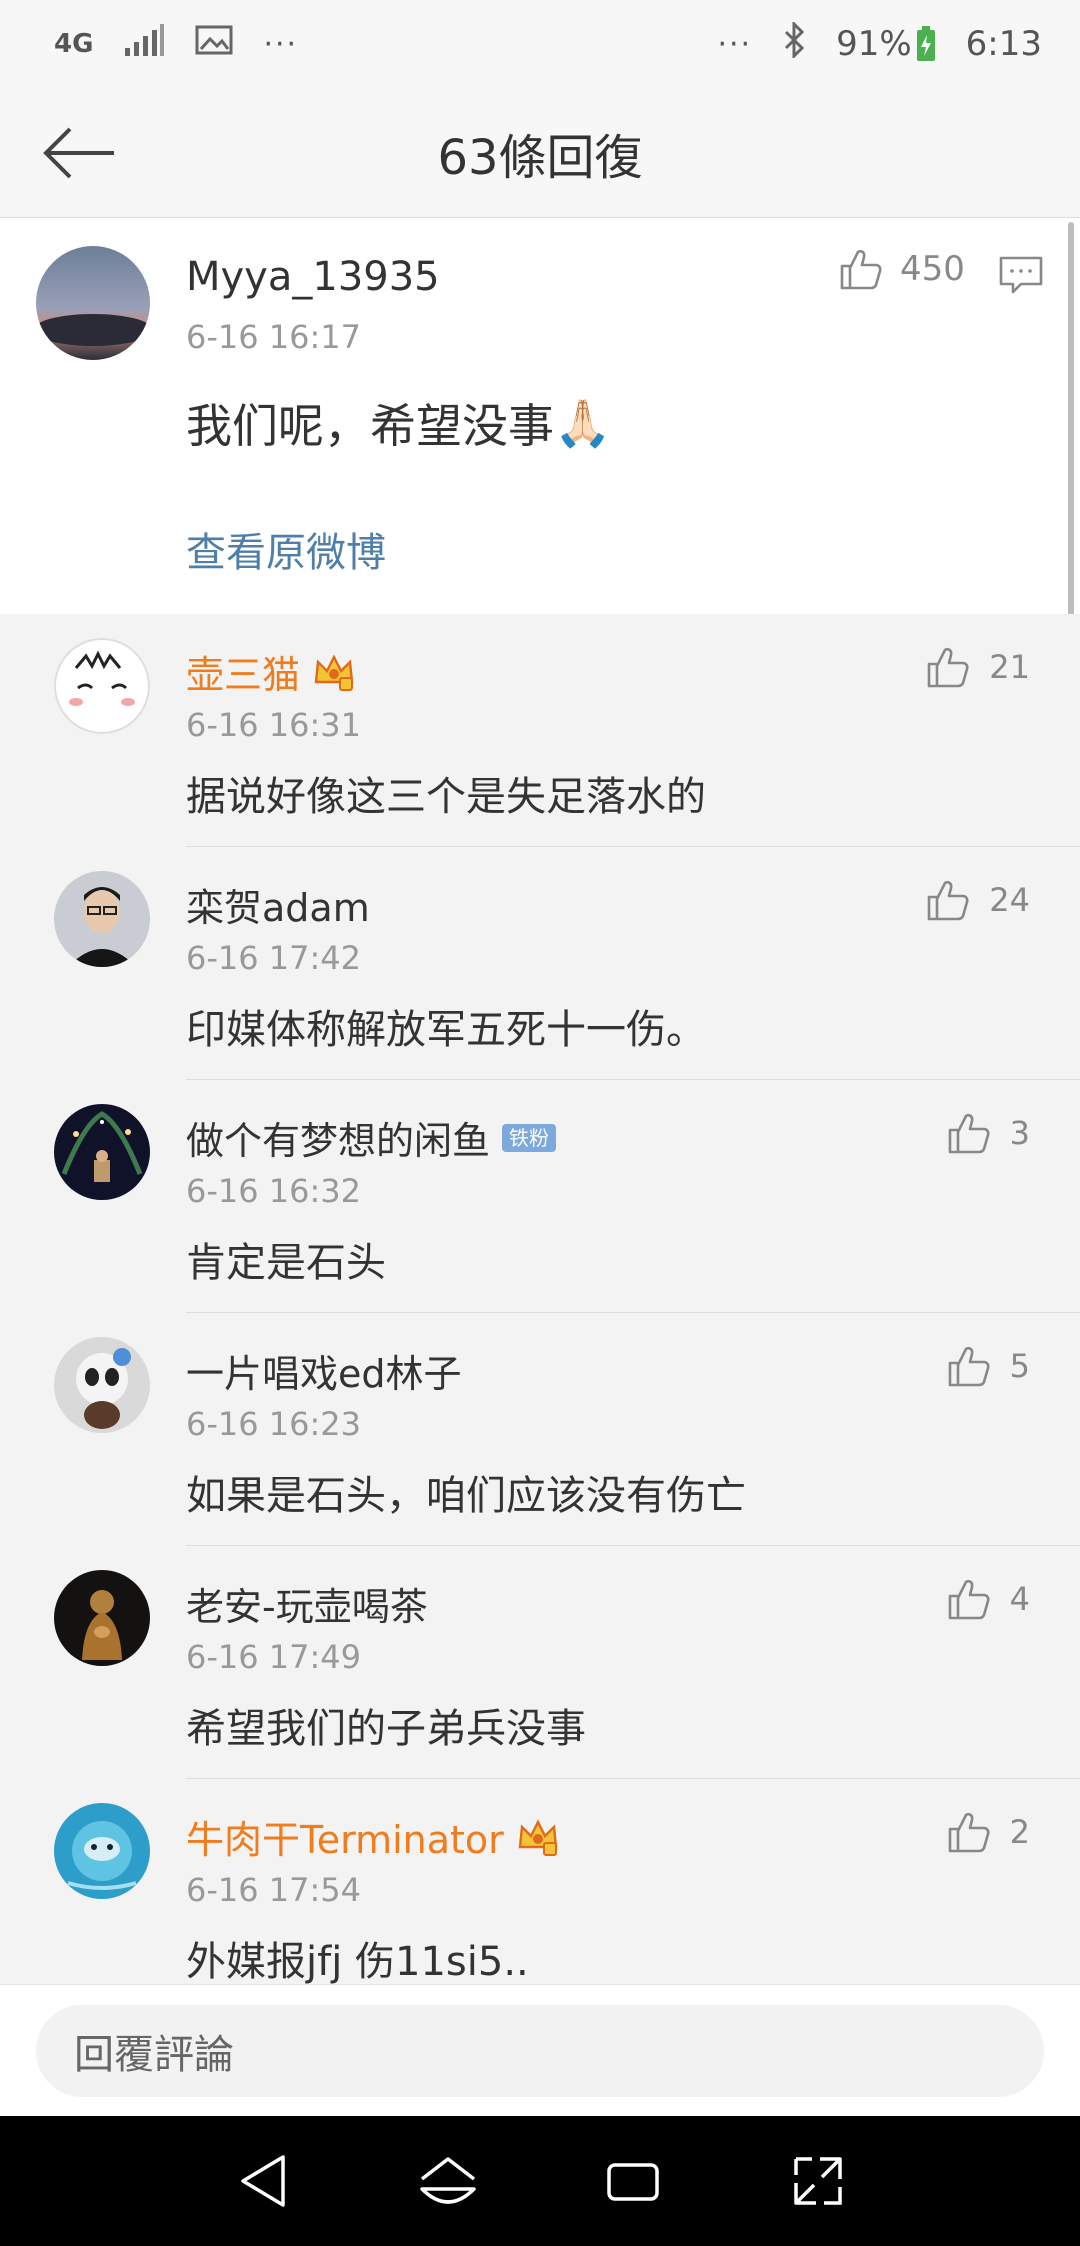  Describe the element at coordinates (1019, 1599) in the screenshot. I see `like-count: 4` at that location.